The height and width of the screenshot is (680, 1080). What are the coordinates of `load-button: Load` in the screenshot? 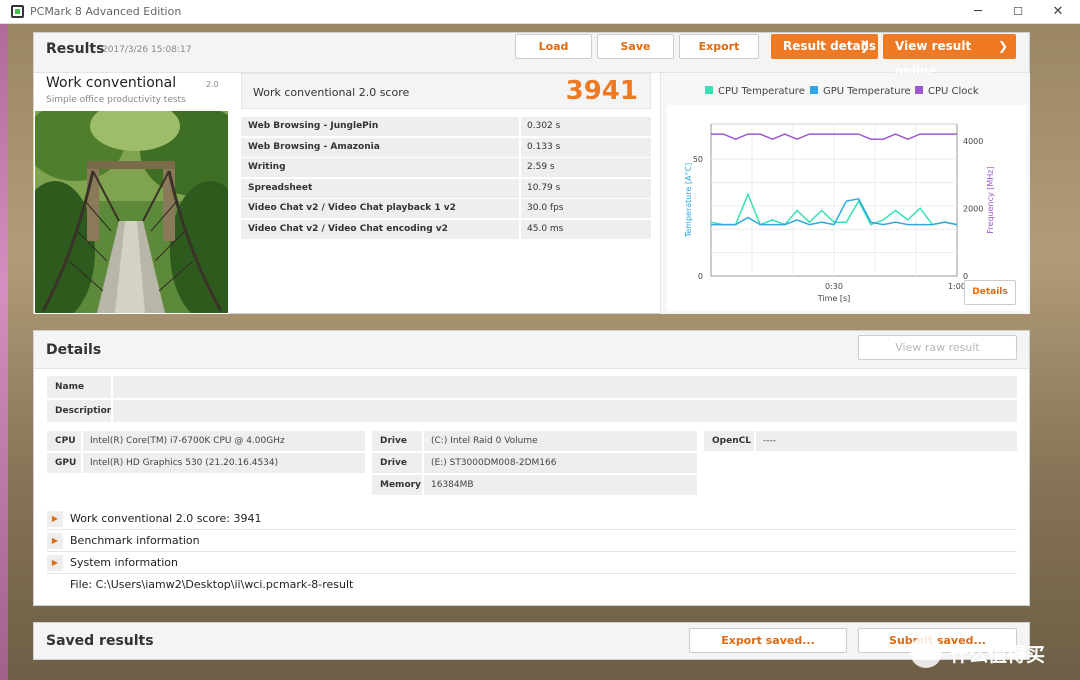 It's located at (553, 46).